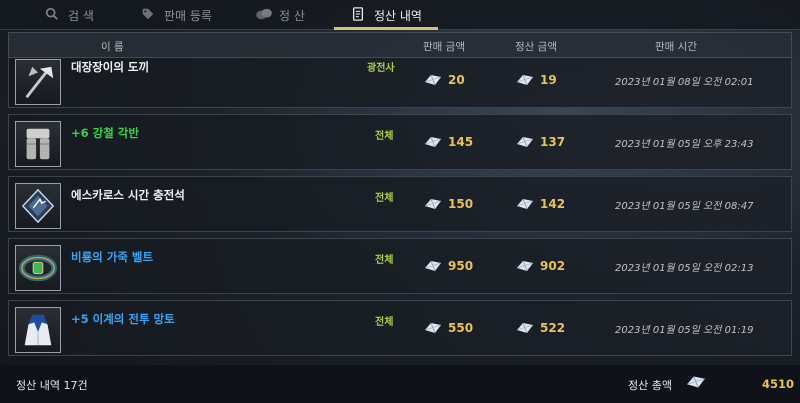  Describe the element at coordinates (536, 80) in the screenshot. I see `settle-amount: 19` at that location.